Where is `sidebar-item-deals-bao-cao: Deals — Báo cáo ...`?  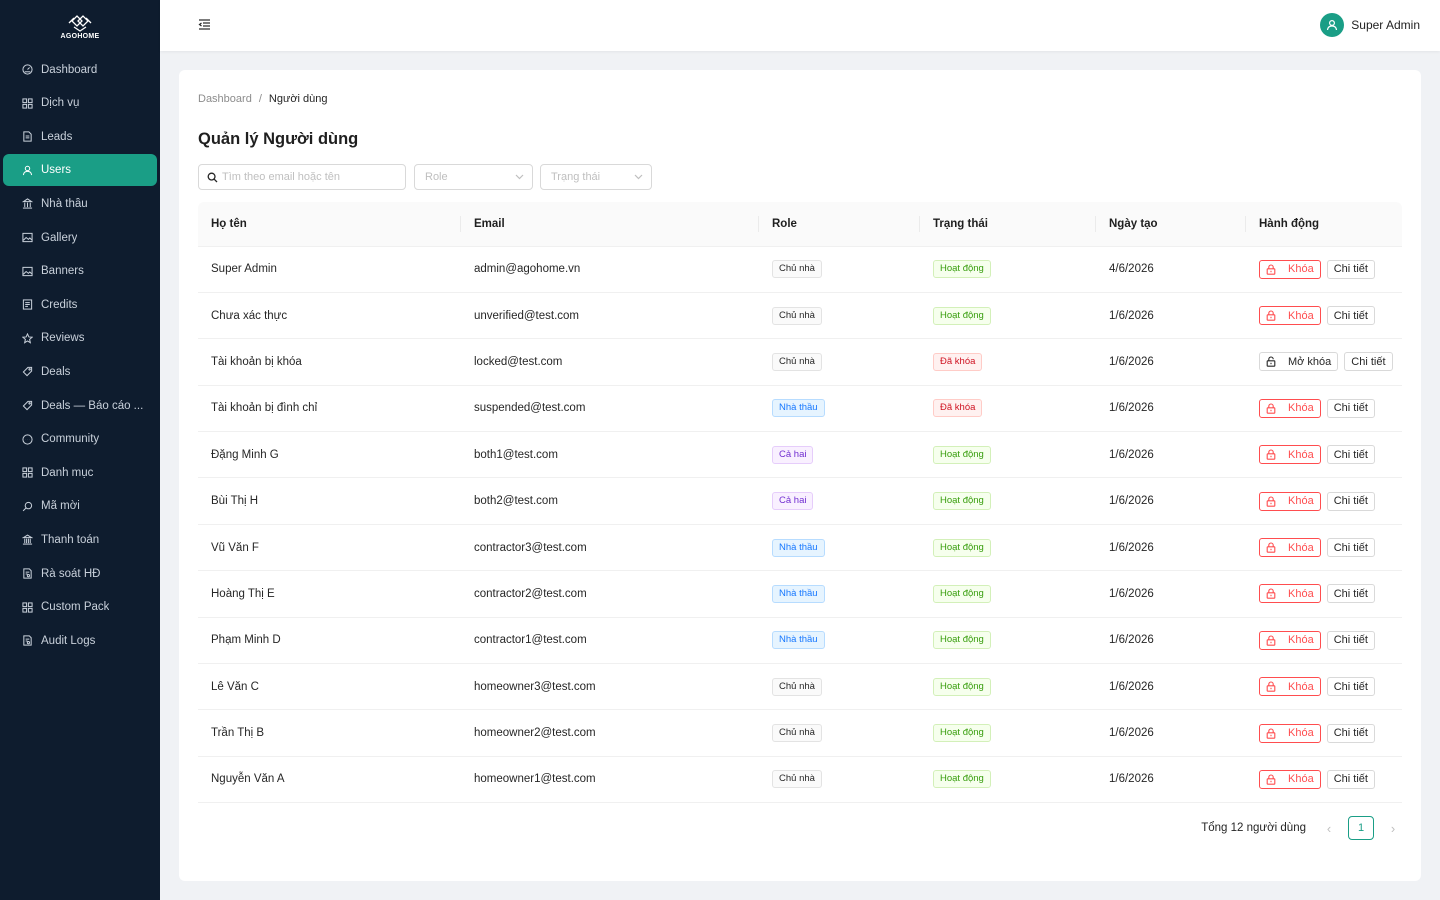 sidebar-item-deals-bao-cao: Deals — Báo cáo ... is located at coordinates (80, 406).